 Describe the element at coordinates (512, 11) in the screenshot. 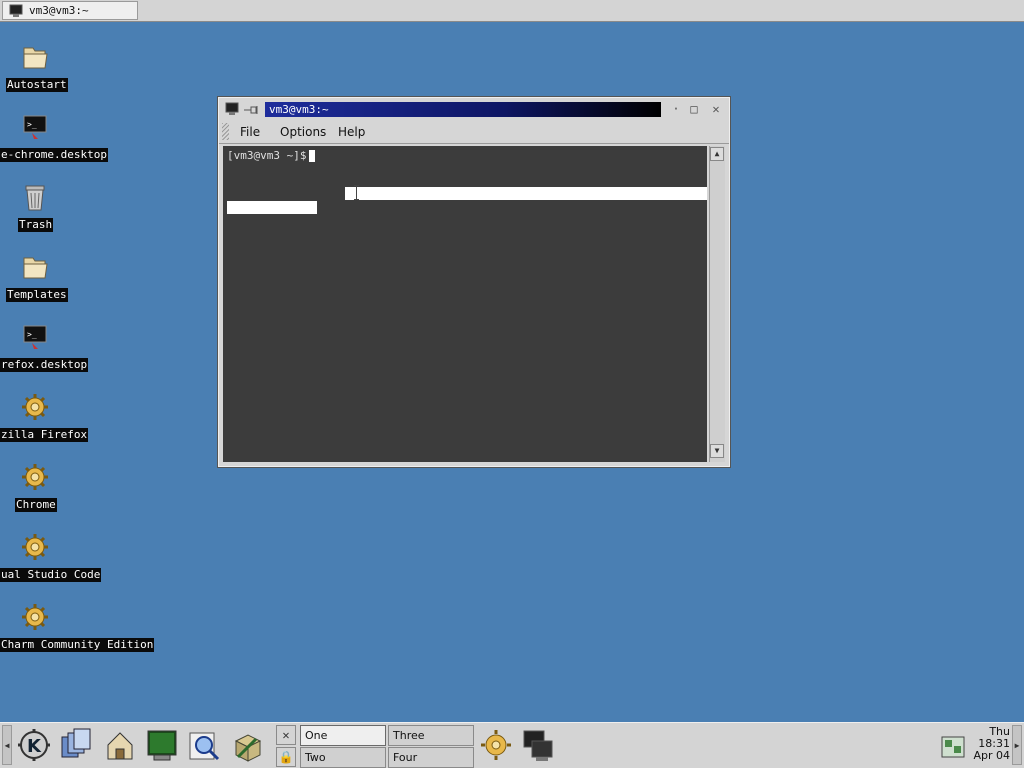

I see `top-taskbar: vm3@vm3:~` at that location.